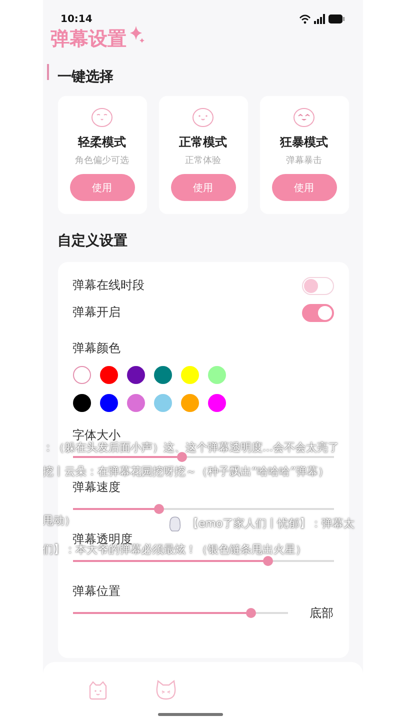 This screenshot has width=405, height=720. I want to click on sparkle-icon, so click(136, 35).